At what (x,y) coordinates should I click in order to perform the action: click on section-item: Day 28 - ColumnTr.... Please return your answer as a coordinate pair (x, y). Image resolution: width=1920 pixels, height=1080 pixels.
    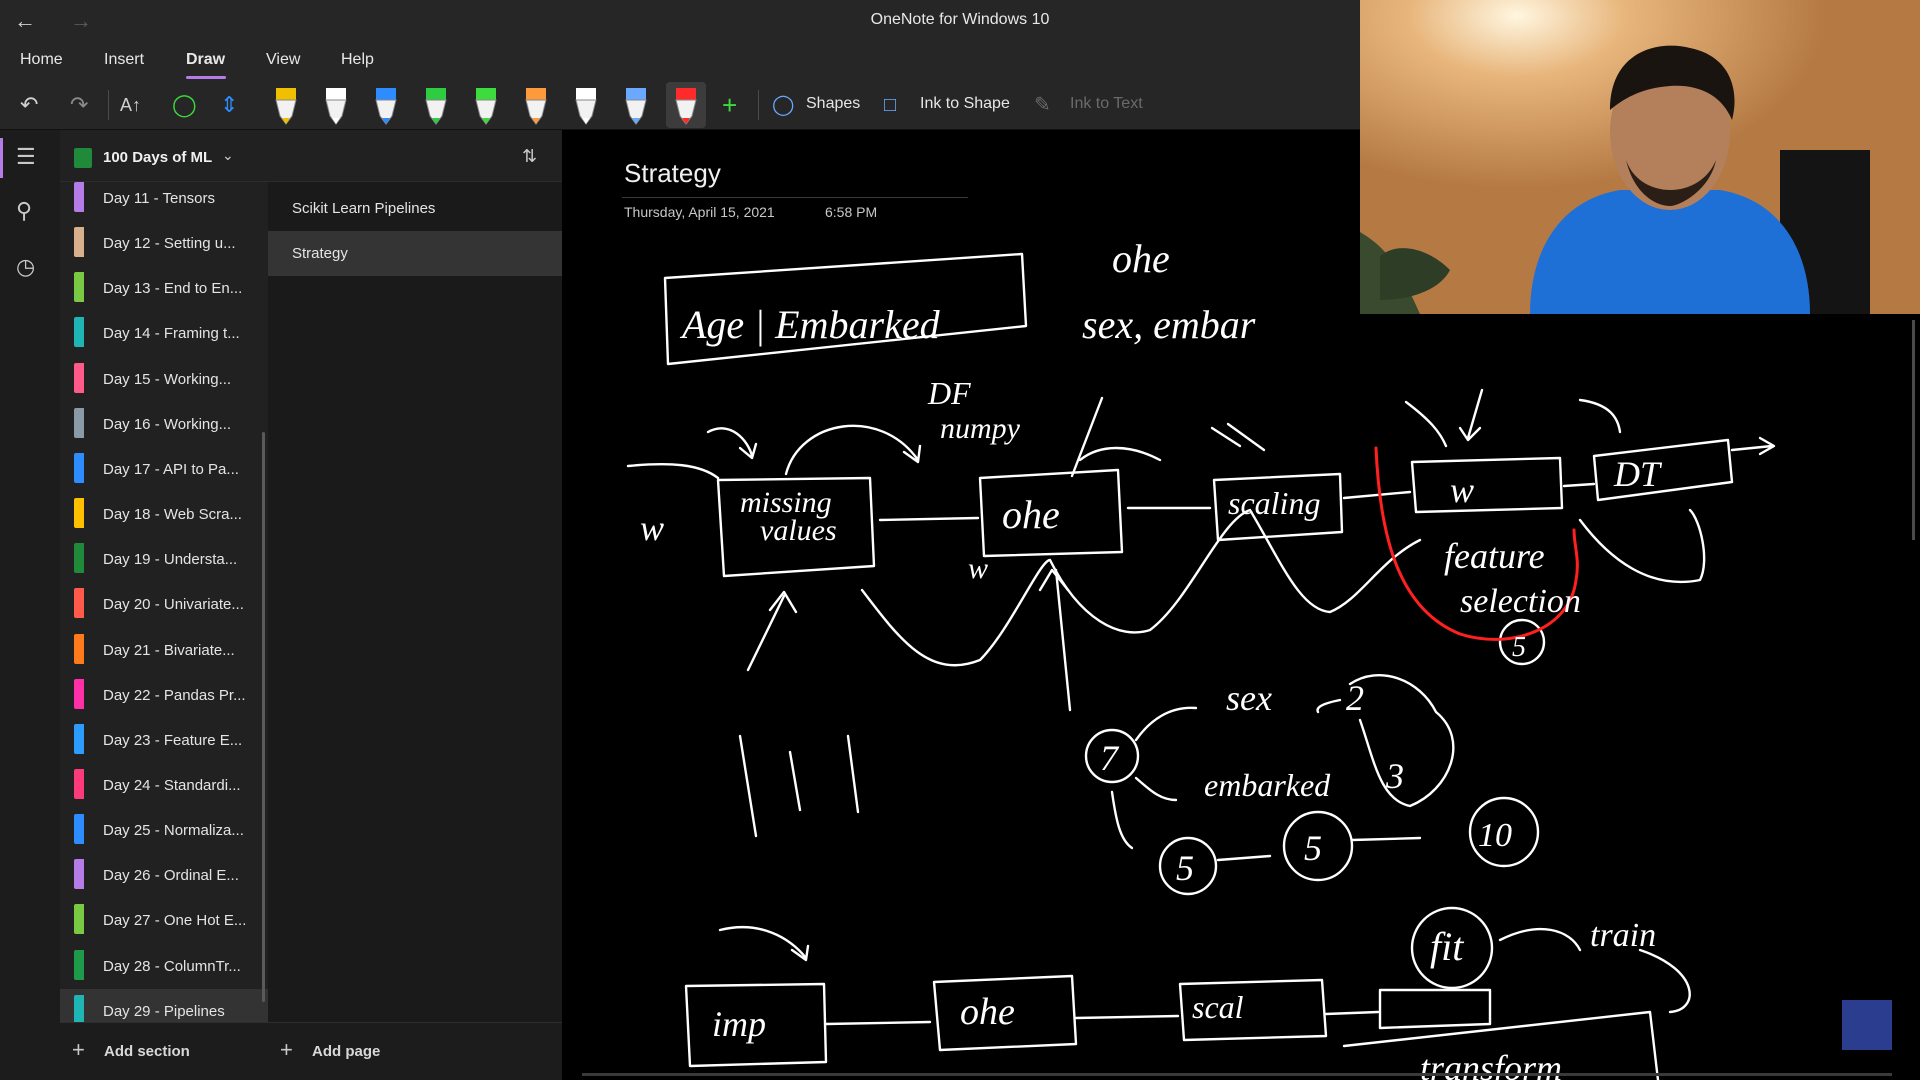
    Looking at the image, I should click on (164, 966).